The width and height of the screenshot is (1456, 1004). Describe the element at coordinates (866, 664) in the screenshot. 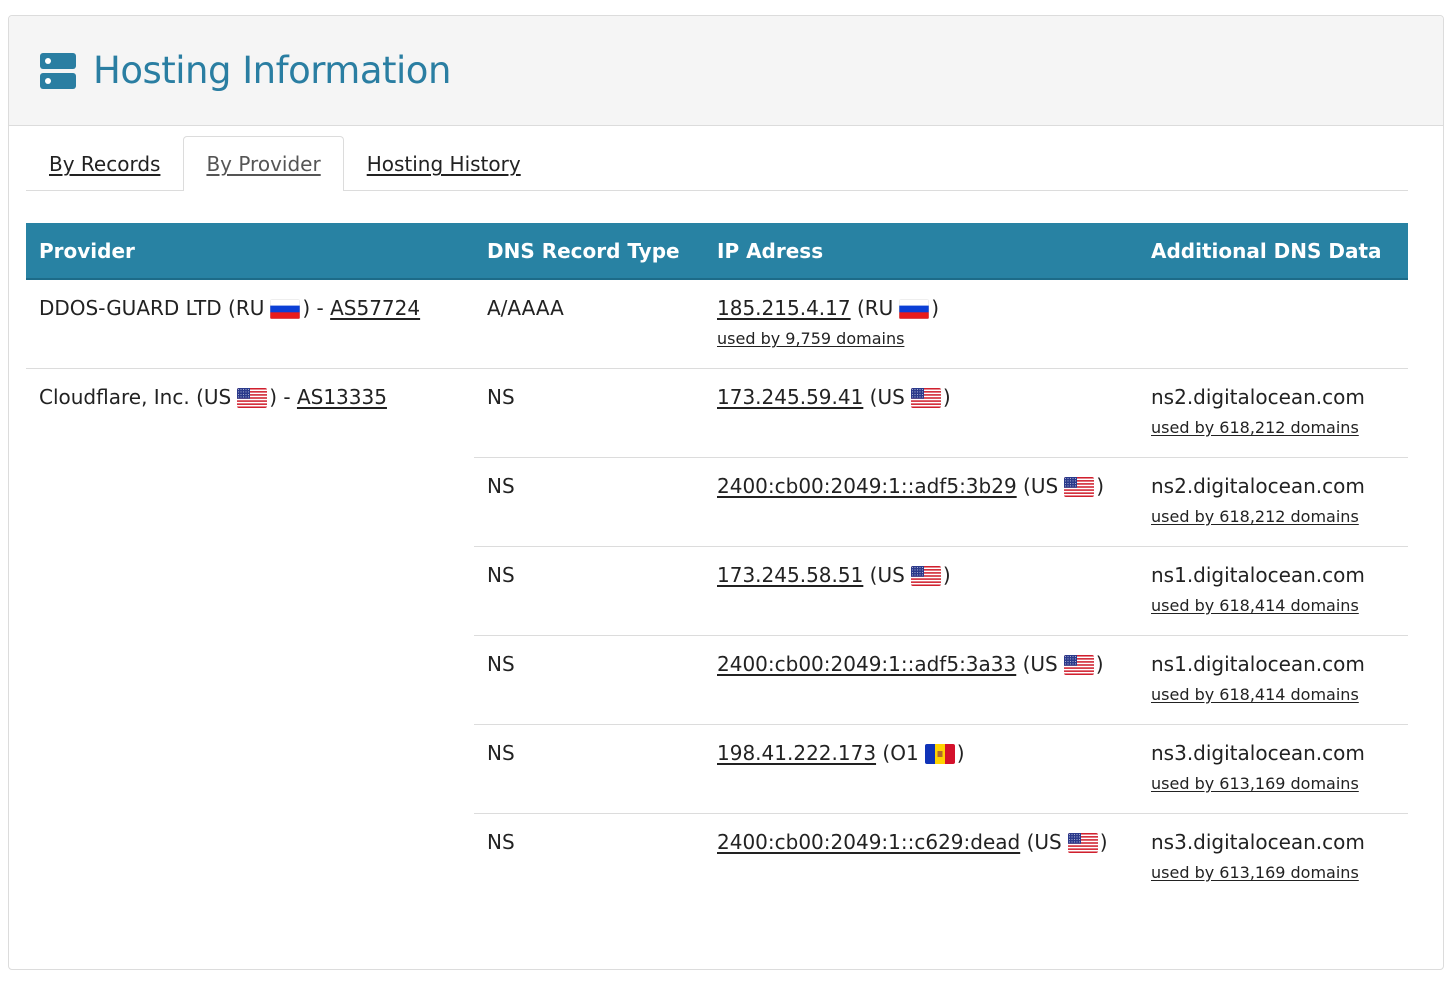

I see `ip-address-link: 2400:cb00:2049:1::adf5:3a33` at that location.